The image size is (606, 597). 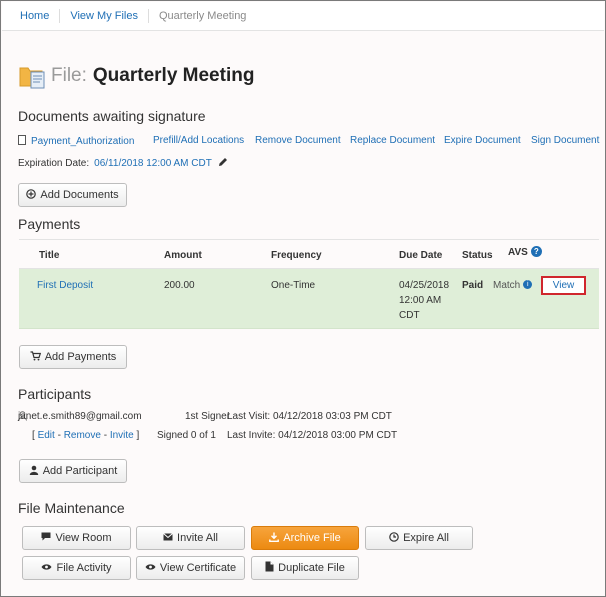 What do you see at coordinates (513, 285) in the screenshot?
I see `payment-avs: Match i` at bounding box center [513, 285].